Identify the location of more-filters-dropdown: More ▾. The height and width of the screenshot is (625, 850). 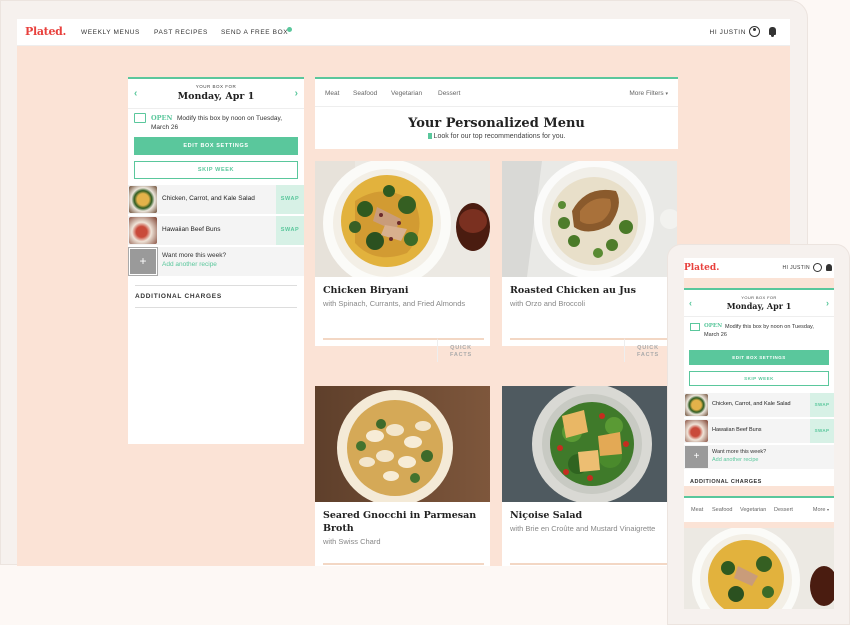
(821, 510).